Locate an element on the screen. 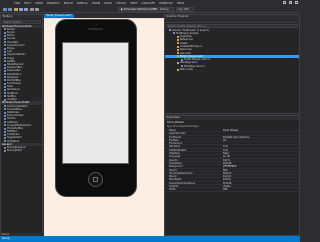  toolbox-search-input: Search Toolbox is located at coordinates (21, 22).